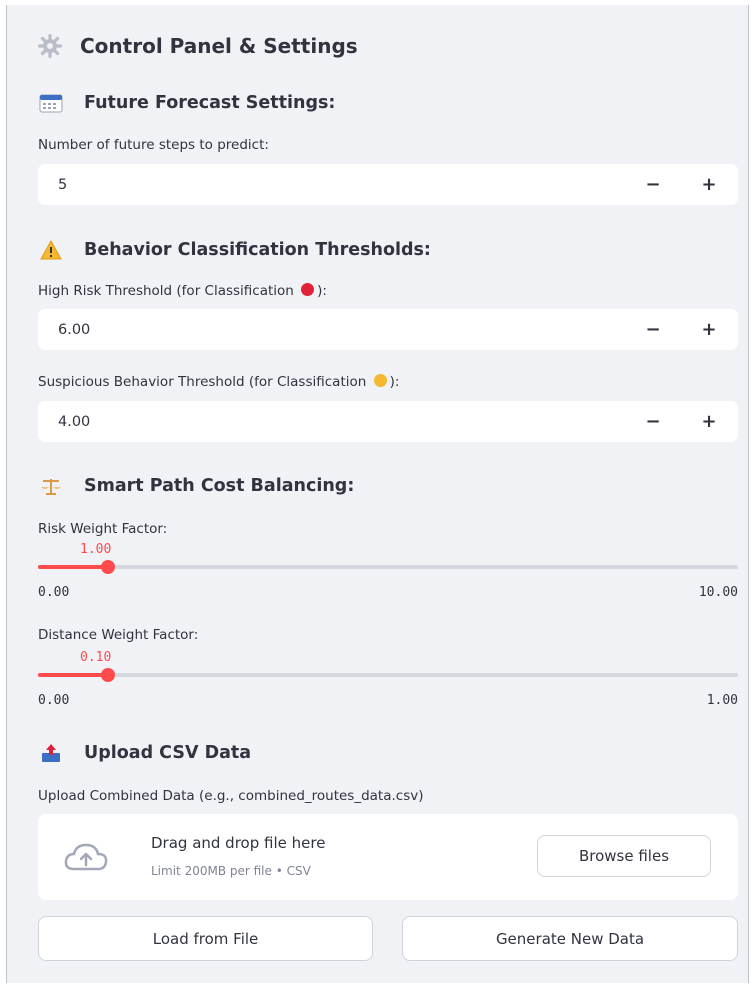  What do you see at coordinates (388, 421) in the screenshot?
I see `suspicious-threshold-stepper: 4.00 − +` at bounding box center [388, 421].